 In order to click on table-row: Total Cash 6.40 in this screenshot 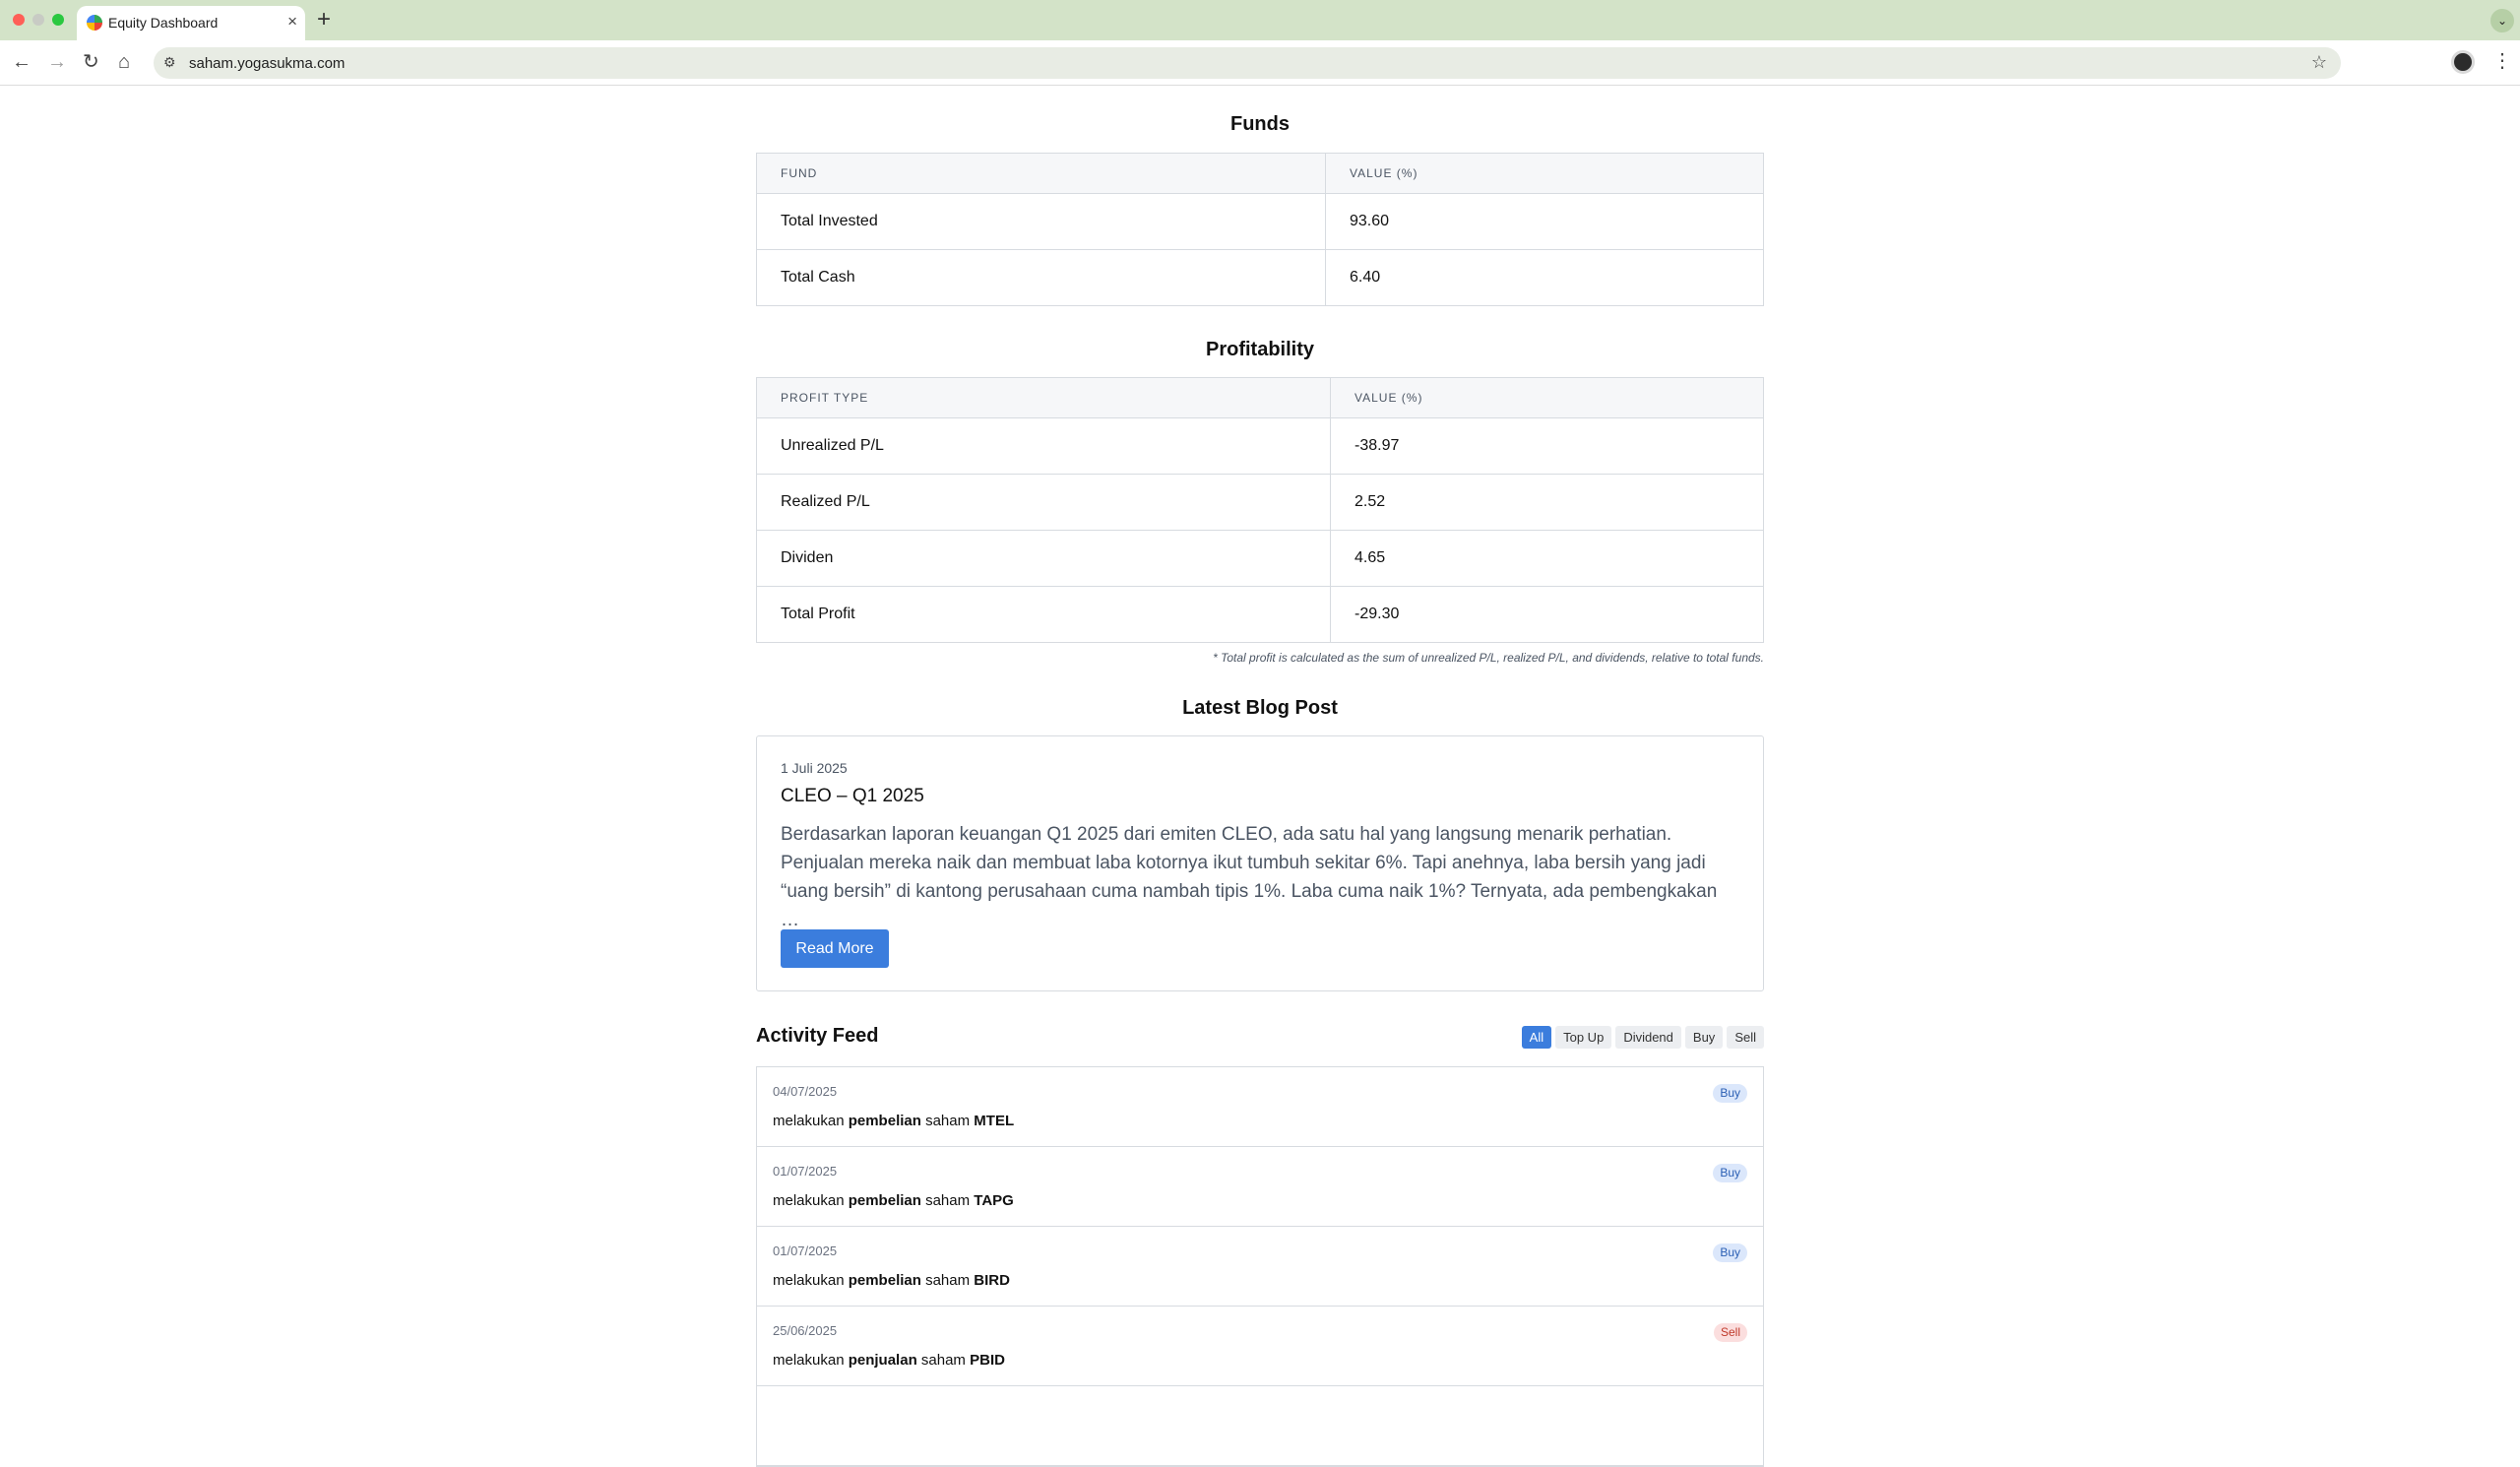, I will do `click(1260, 277)`.